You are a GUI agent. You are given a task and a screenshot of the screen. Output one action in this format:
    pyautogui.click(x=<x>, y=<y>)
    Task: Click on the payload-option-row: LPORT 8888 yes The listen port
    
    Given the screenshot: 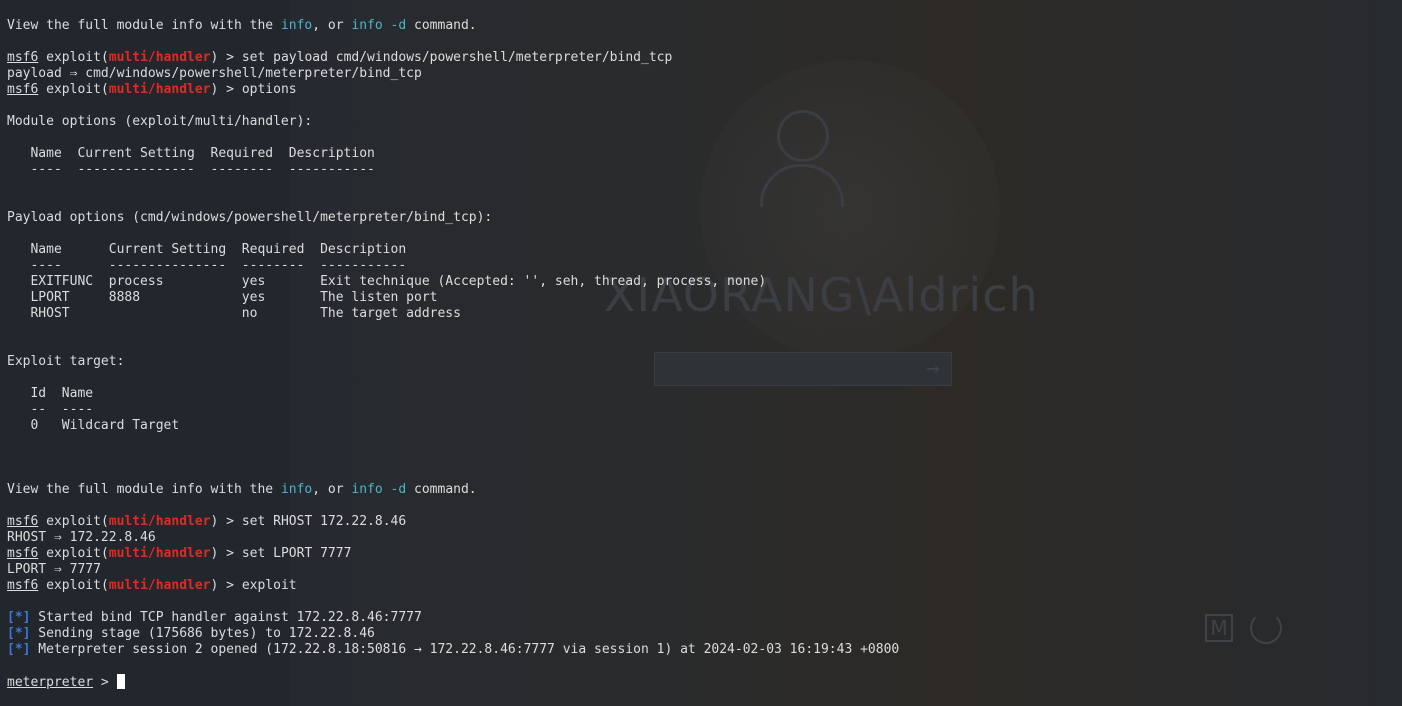 What is the action you would take?
    pyautogui.click(x=222, y=297)
    